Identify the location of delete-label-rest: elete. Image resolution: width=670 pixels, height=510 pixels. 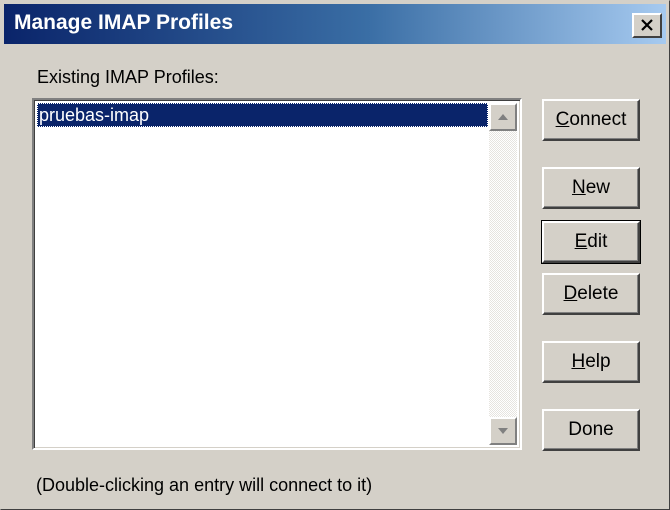
(598, 293).